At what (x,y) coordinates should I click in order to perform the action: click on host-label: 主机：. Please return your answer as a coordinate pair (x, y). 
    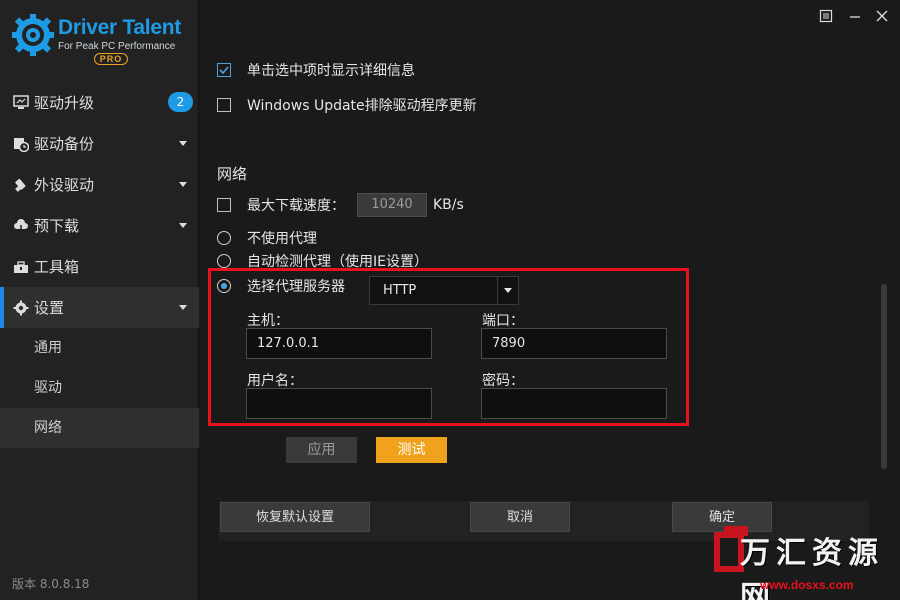
    Looking at the image, I should click on (268, 321).